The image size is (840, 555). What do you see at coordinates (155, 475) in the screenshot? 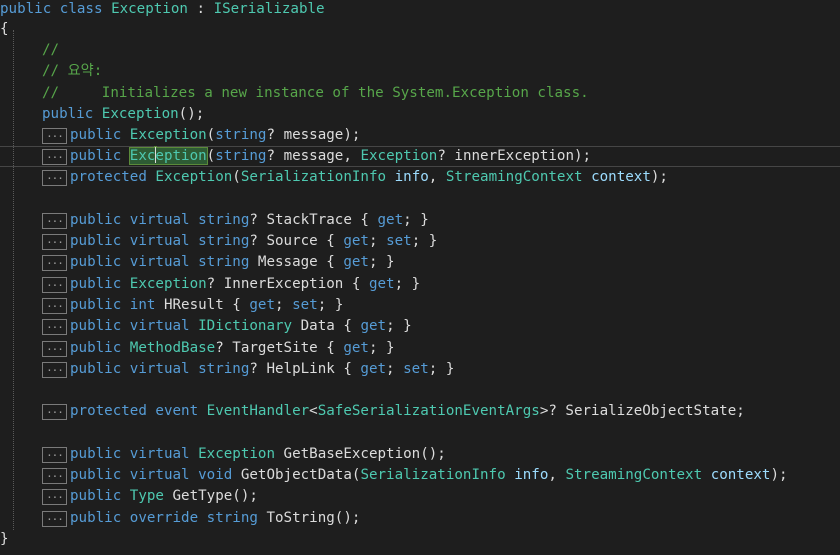
I see `keyword: public virtual void` at bounding box center [155, 475].